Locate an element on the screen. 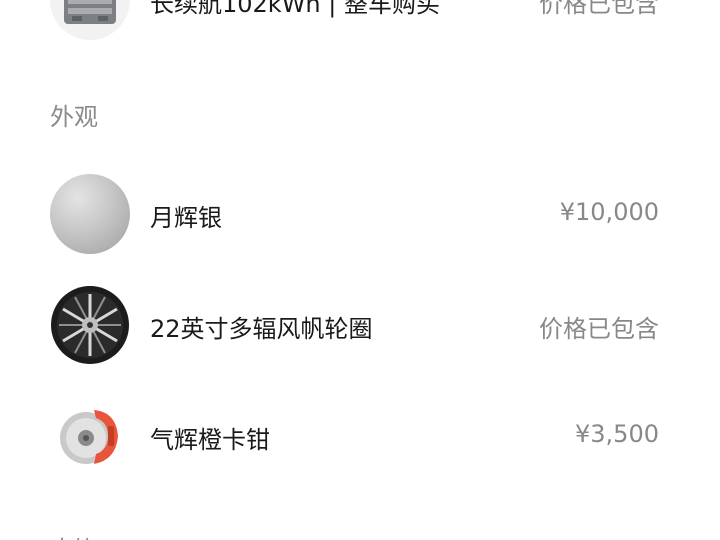  option-name: 长续航102kWh | 整车购买 is located at coordinates (295, 9).